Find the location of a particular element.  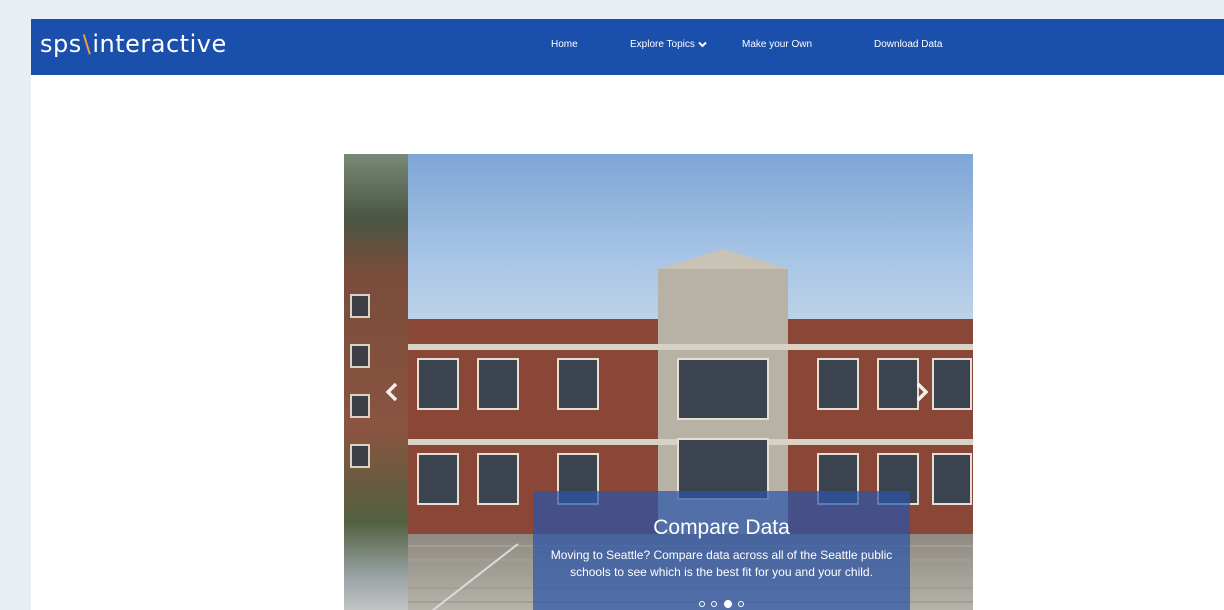

chevron-left-icon is located at coordinates (392, 392).